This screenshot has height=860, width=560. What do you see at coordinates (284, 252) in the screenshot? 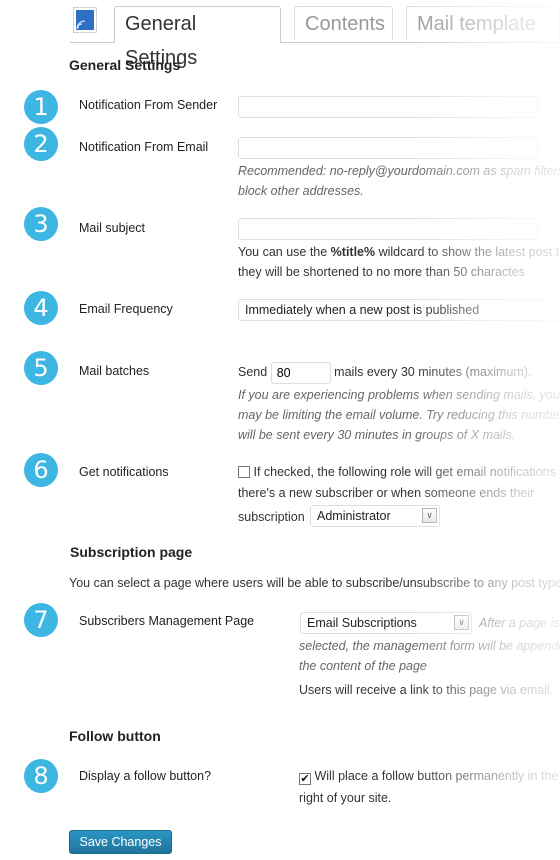
I see `subject-help-text: You can use the` at bounding box center [284, 252].